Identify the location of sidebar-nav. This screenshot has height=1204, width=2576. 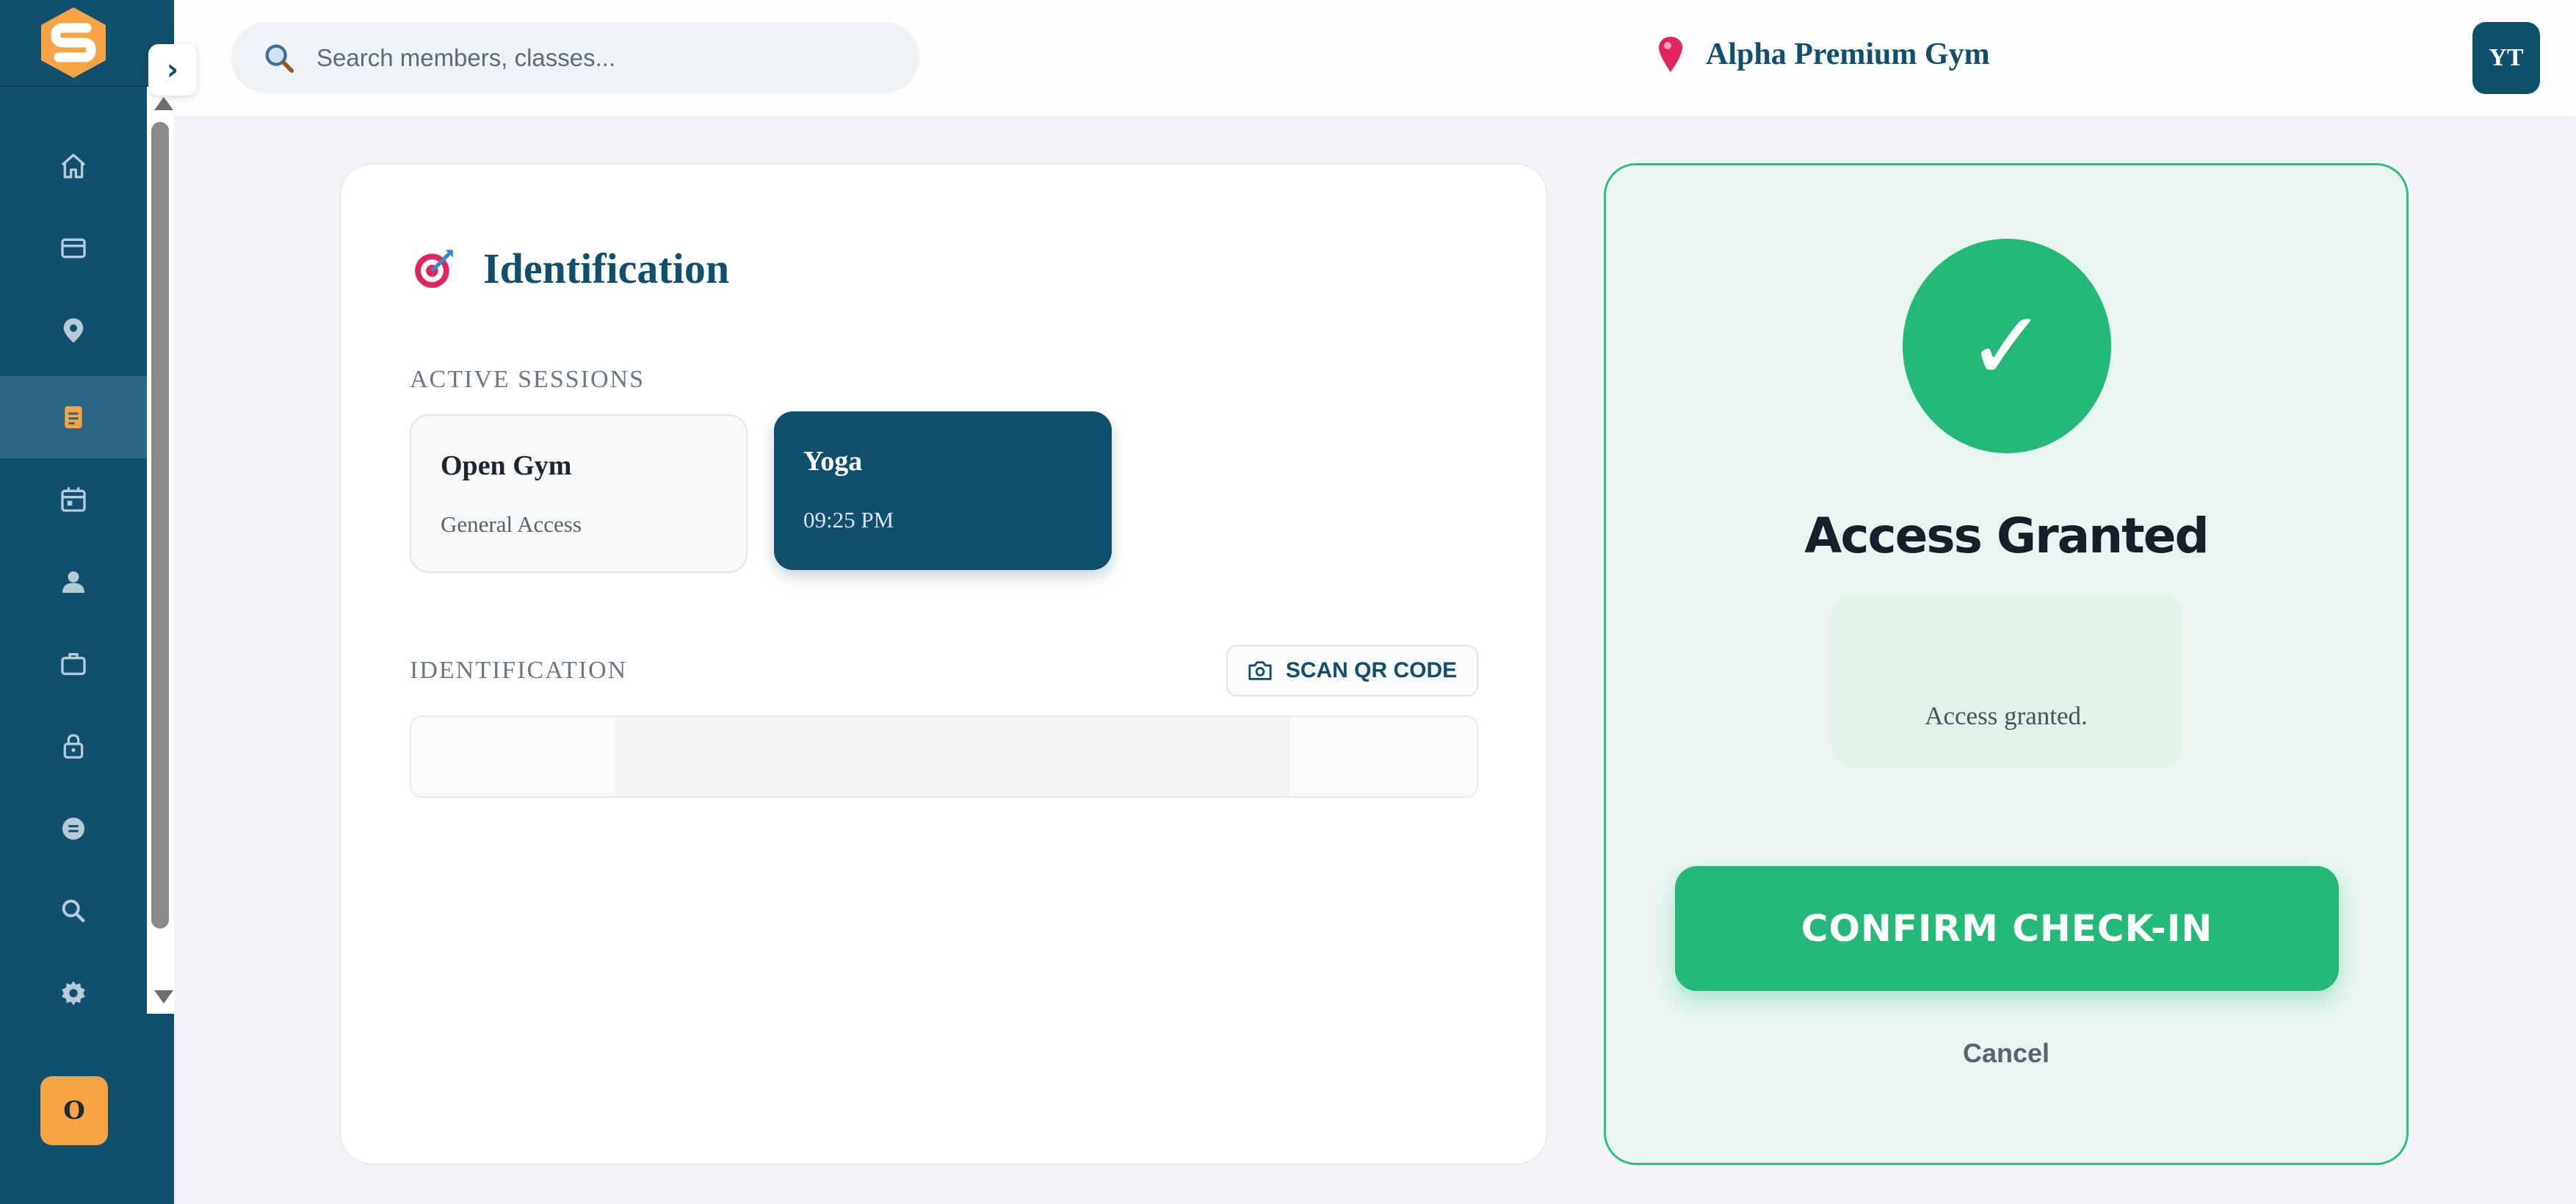
(73, 550).